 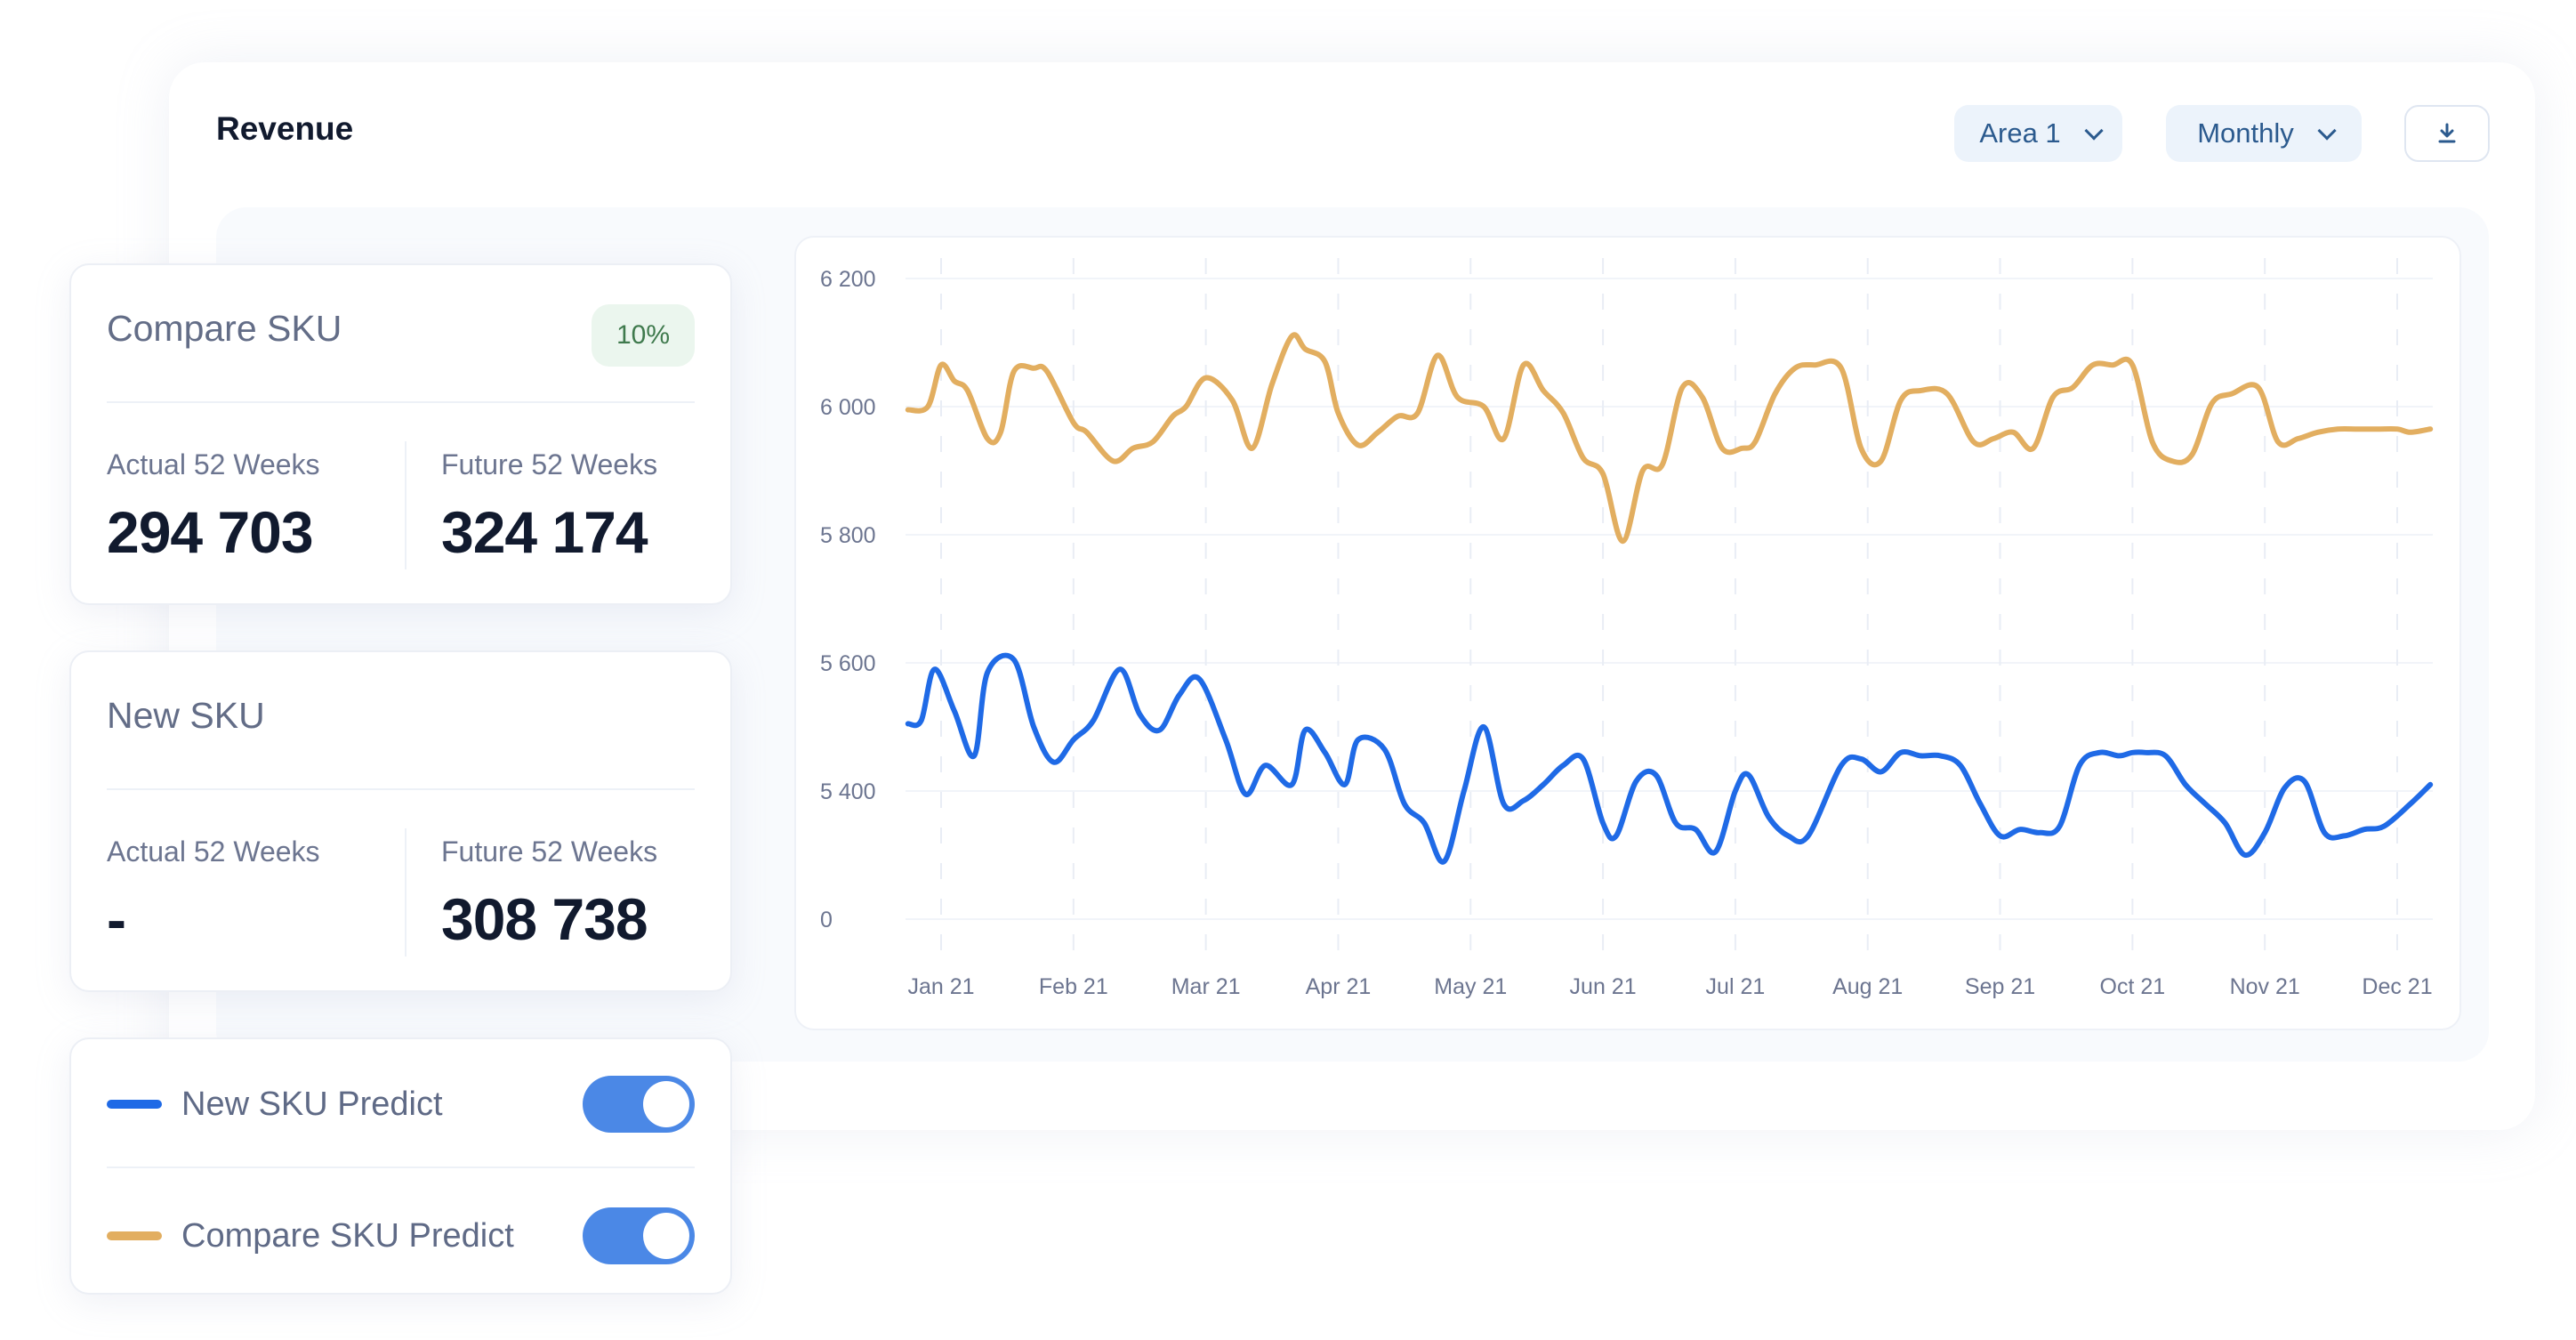 What do you see at coordinates (848, 663) in the screenshot?
I see `y-tick-label: 5 600` at bounding box center [848, 663].